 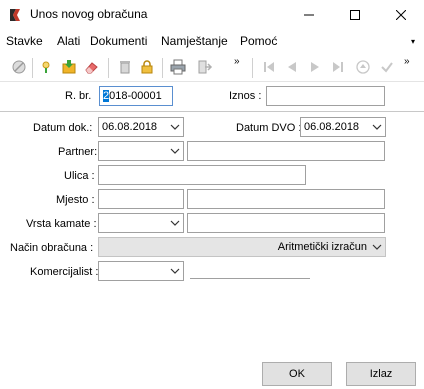 I want to click on datum-dok-value: 06.08.2018, so click(x=130, y=127).